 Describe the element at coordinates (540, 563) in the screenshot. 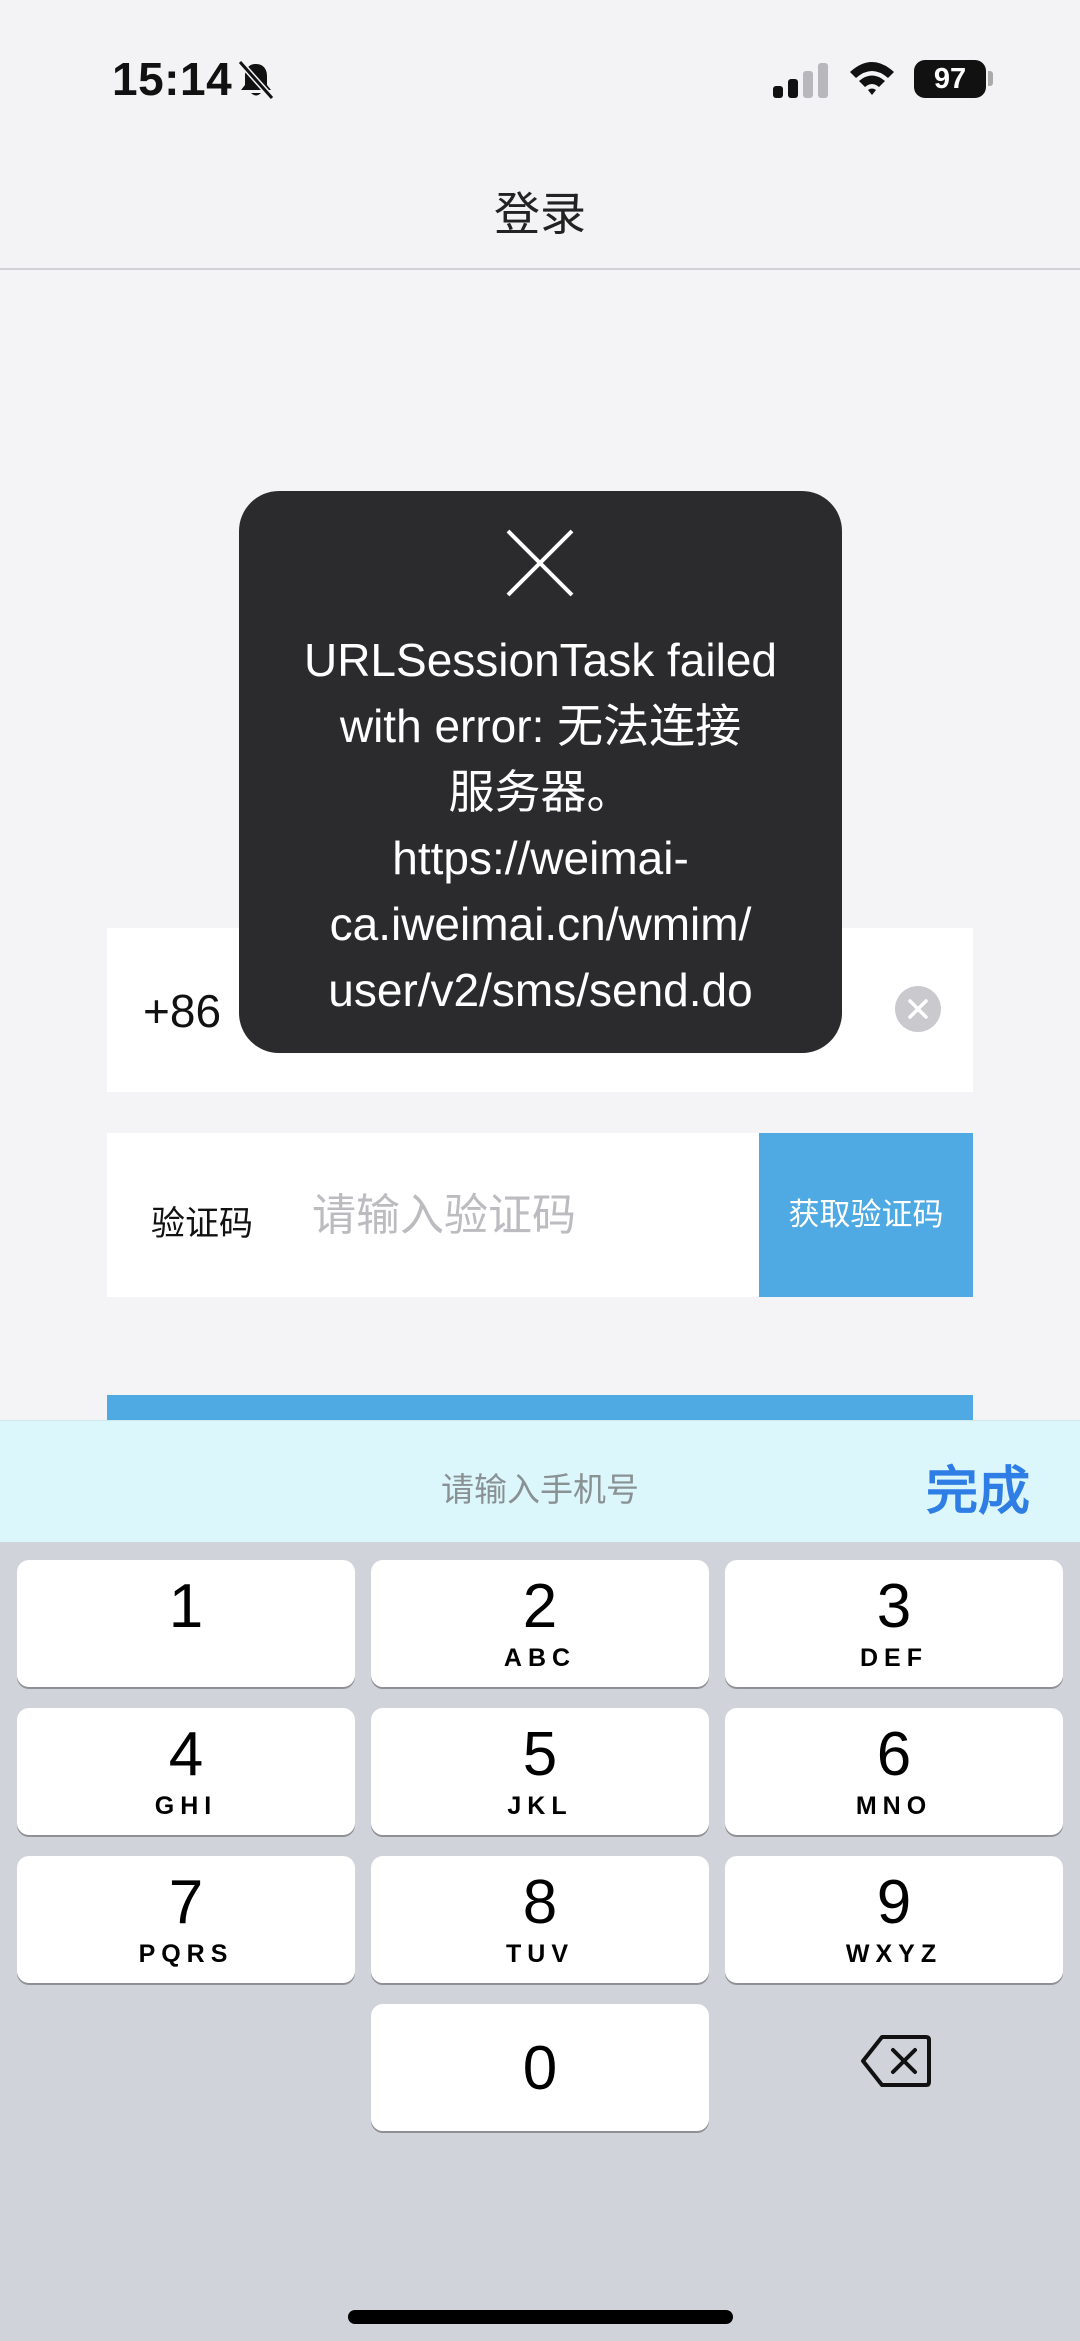

I see `close-icon` at that location.